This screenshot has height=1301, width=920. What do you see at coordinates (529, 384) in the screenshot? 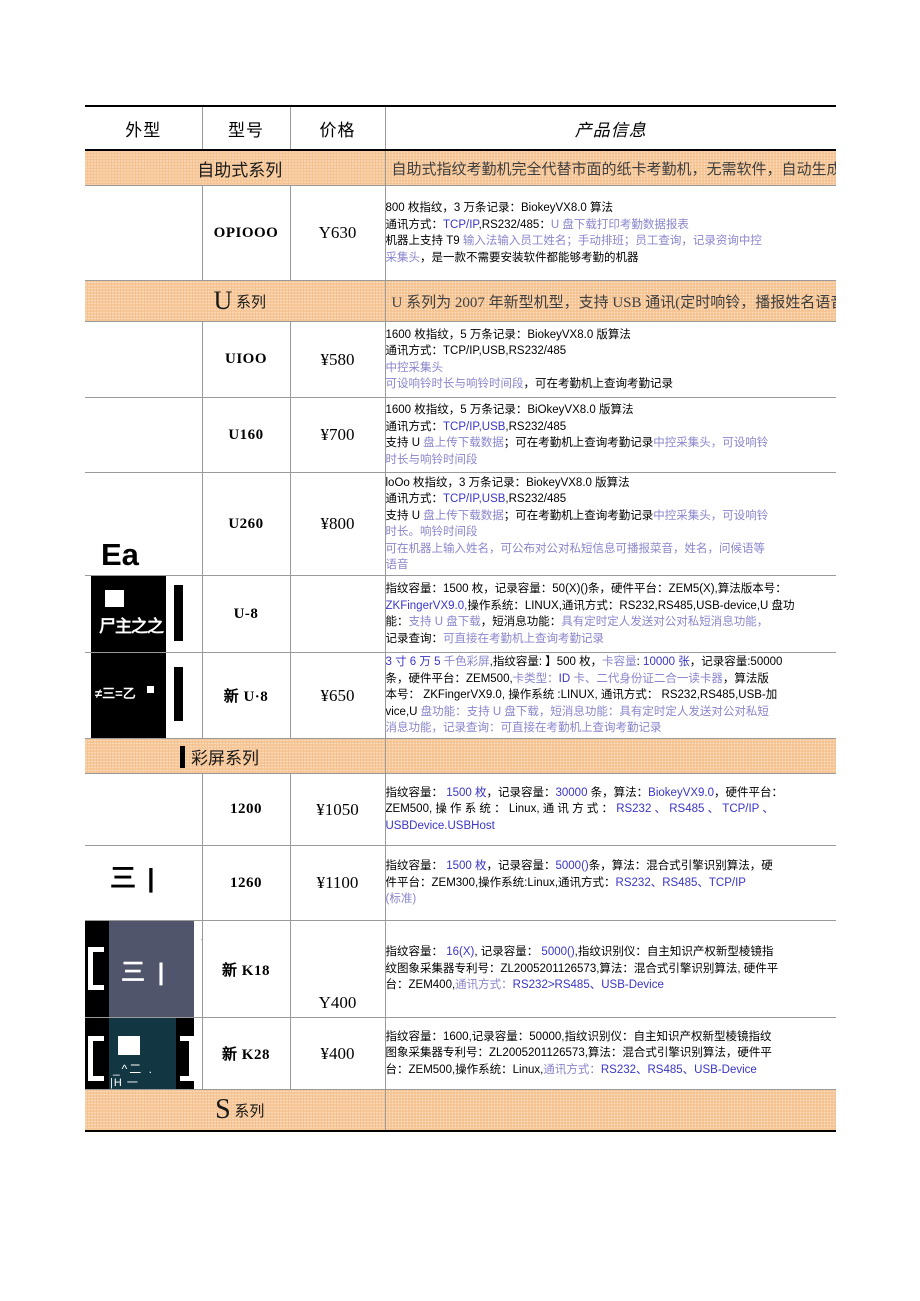
I see `product-info-line: 可设响铃时长与响铃时间段，可在考勤机上查询考勤记录` at bounding box center [529, 384].